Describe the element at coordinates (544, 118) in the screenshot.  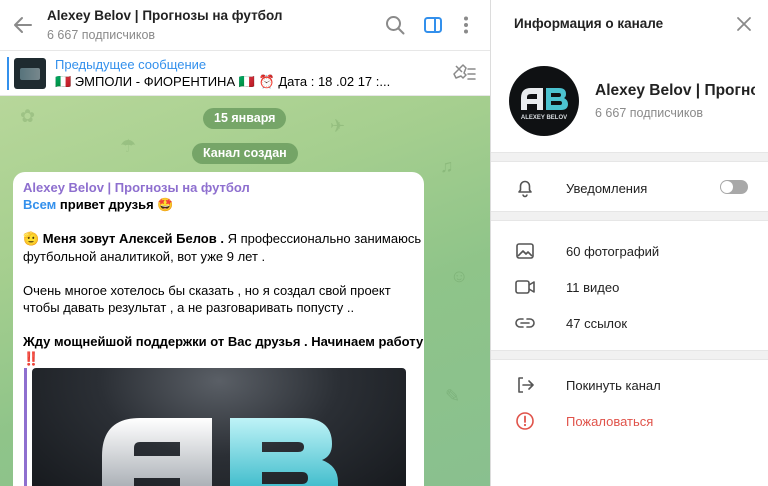
I see `avatar-text: ALEXEY BELOV` at that location.